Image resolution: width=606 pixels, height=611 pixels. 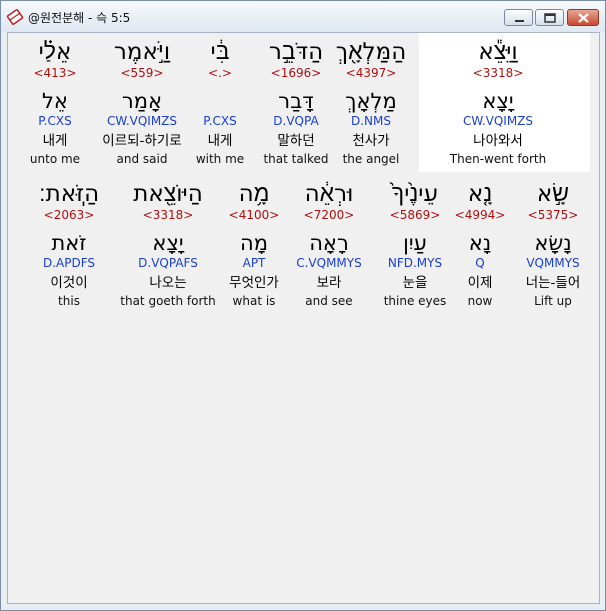 I want to click on word-eng: the angel, so click(x=371, y=159).